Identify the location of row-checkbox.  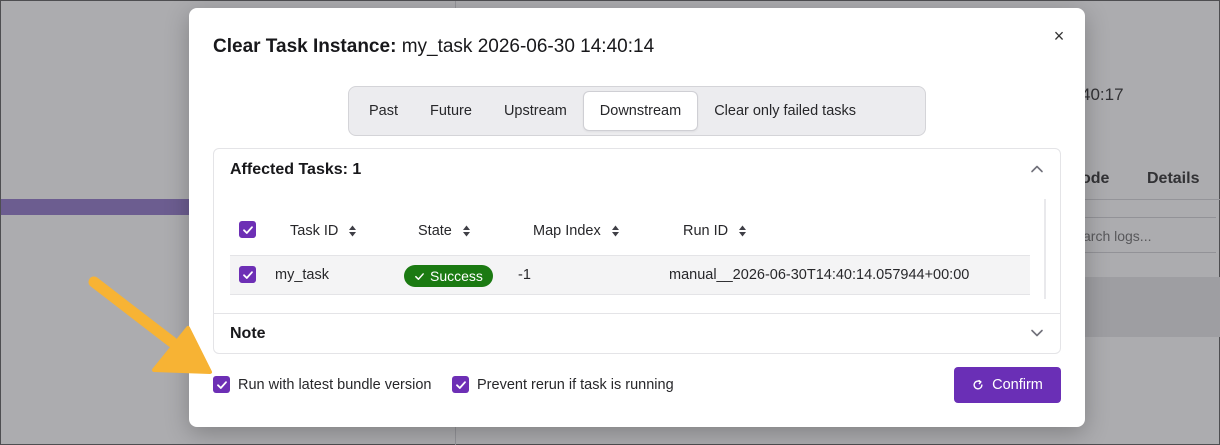
(247, 274).